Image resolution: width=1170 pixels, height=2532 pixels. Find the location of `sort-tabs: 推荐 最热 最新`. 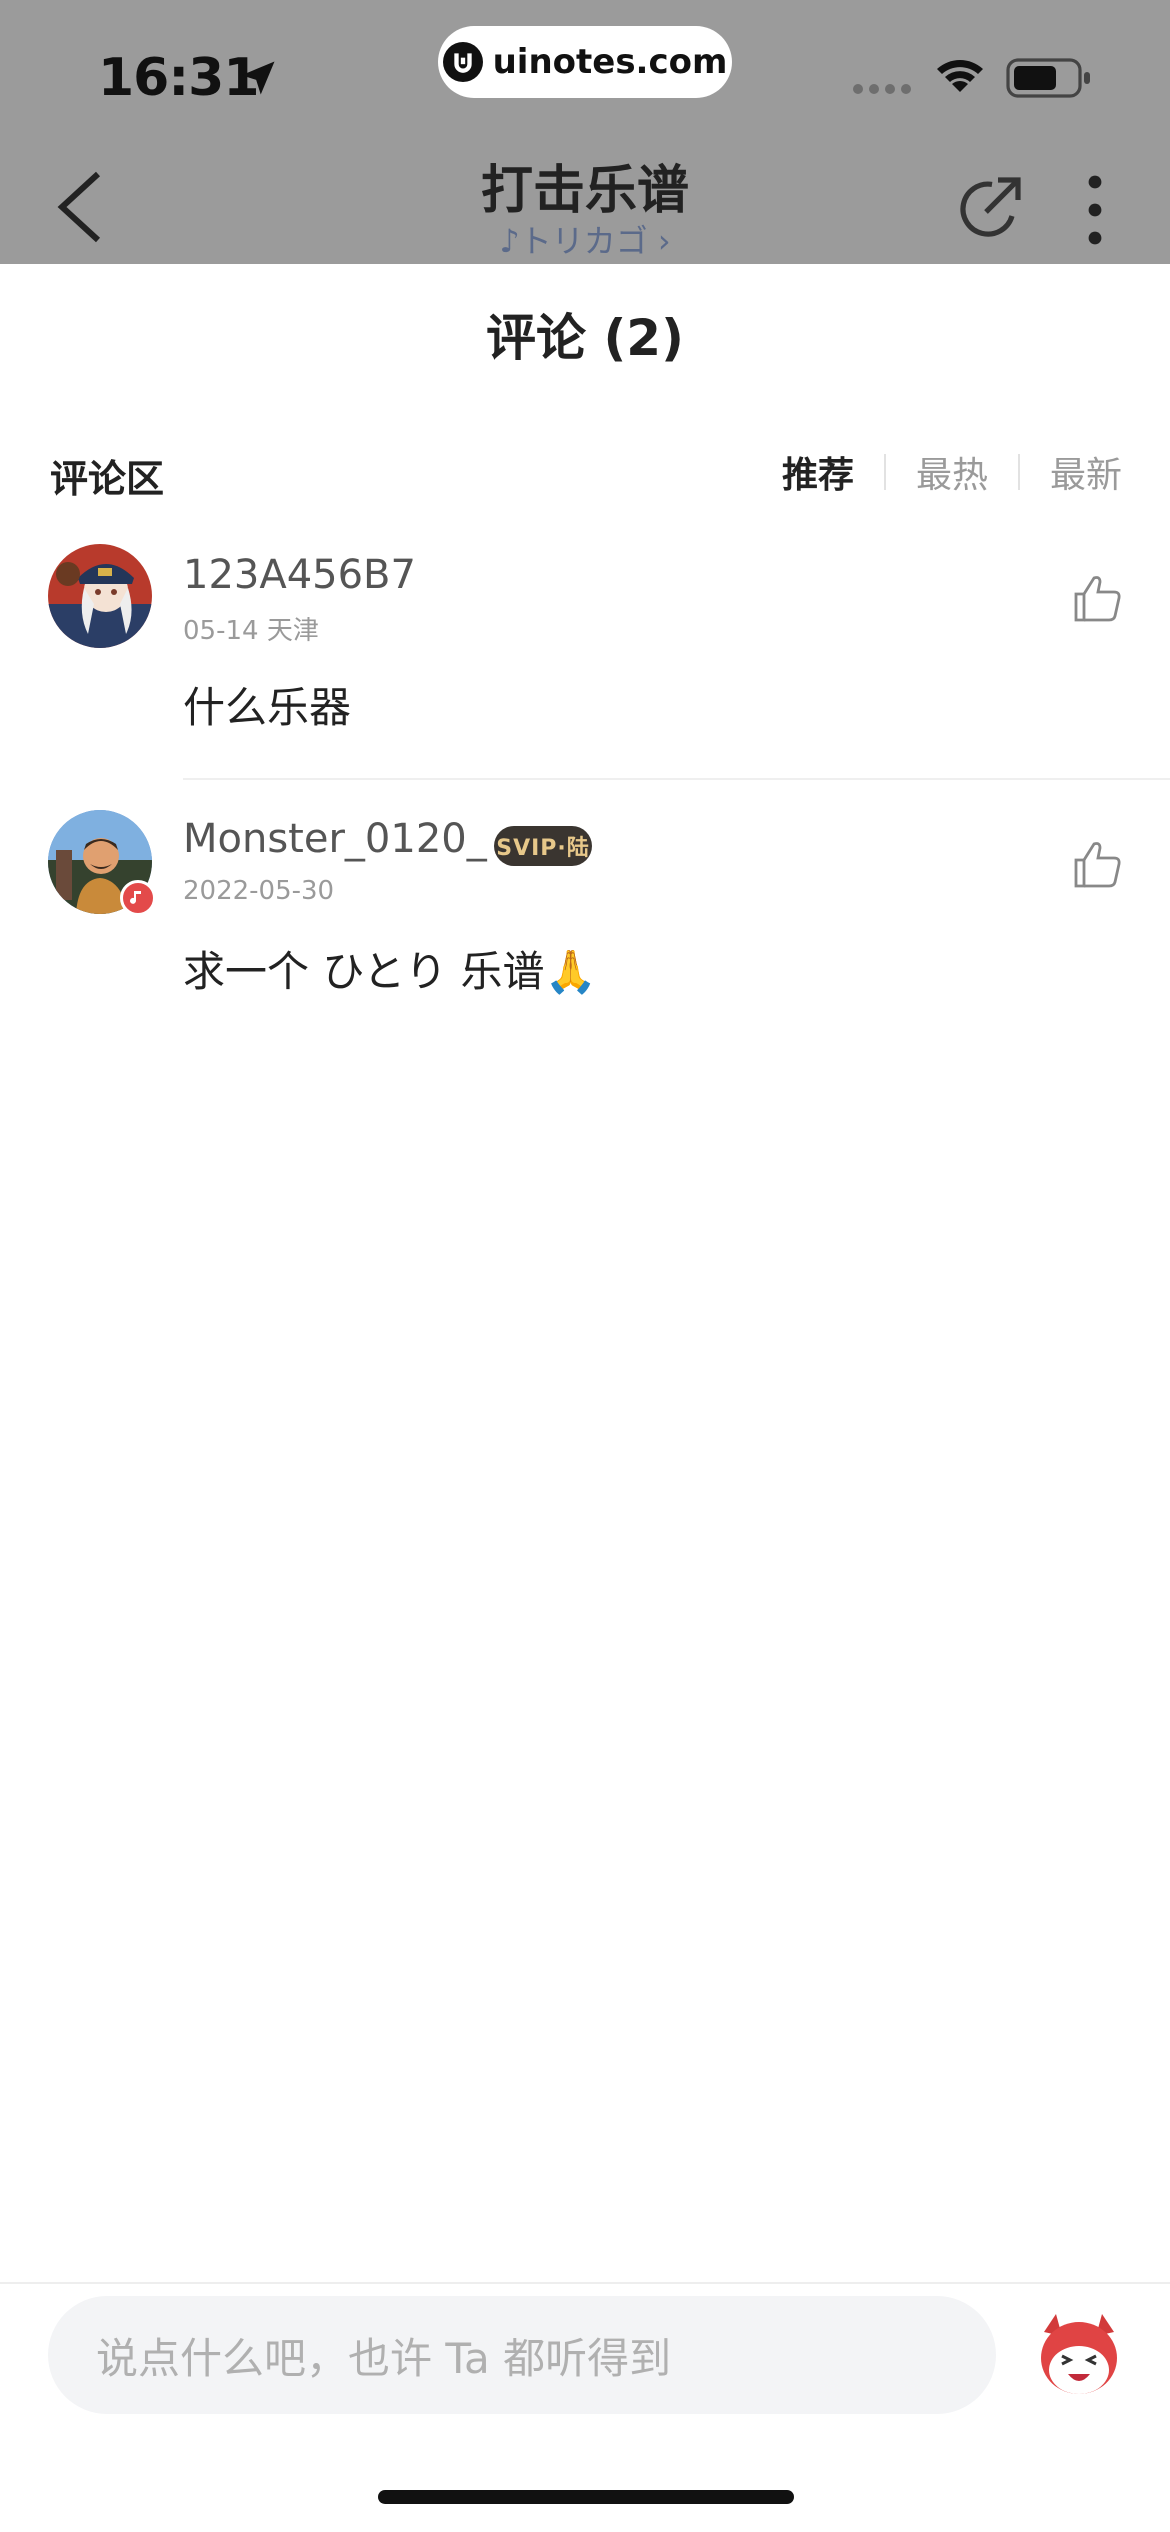

sort-tabs: 推荐 最热 最新 is located at coordinates (937, 472).